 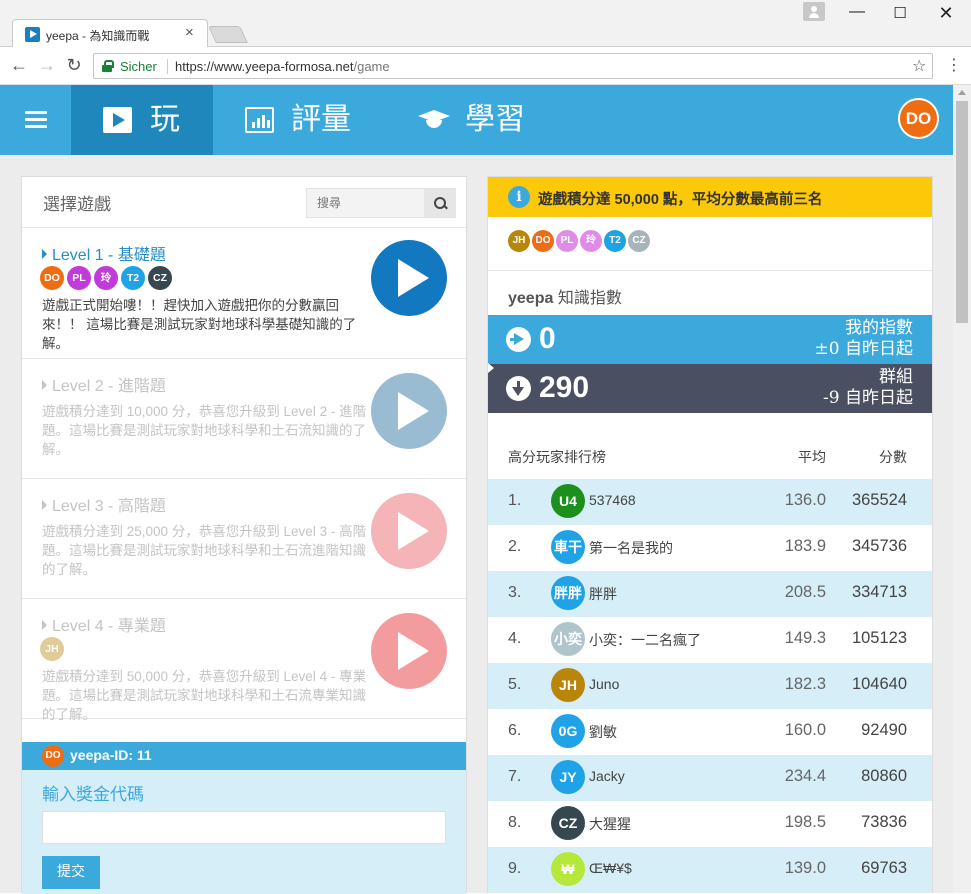 What do you see at coordinates (167, 66) in the screenshot?
I see `address-divider` at bounding box center [167, 66].